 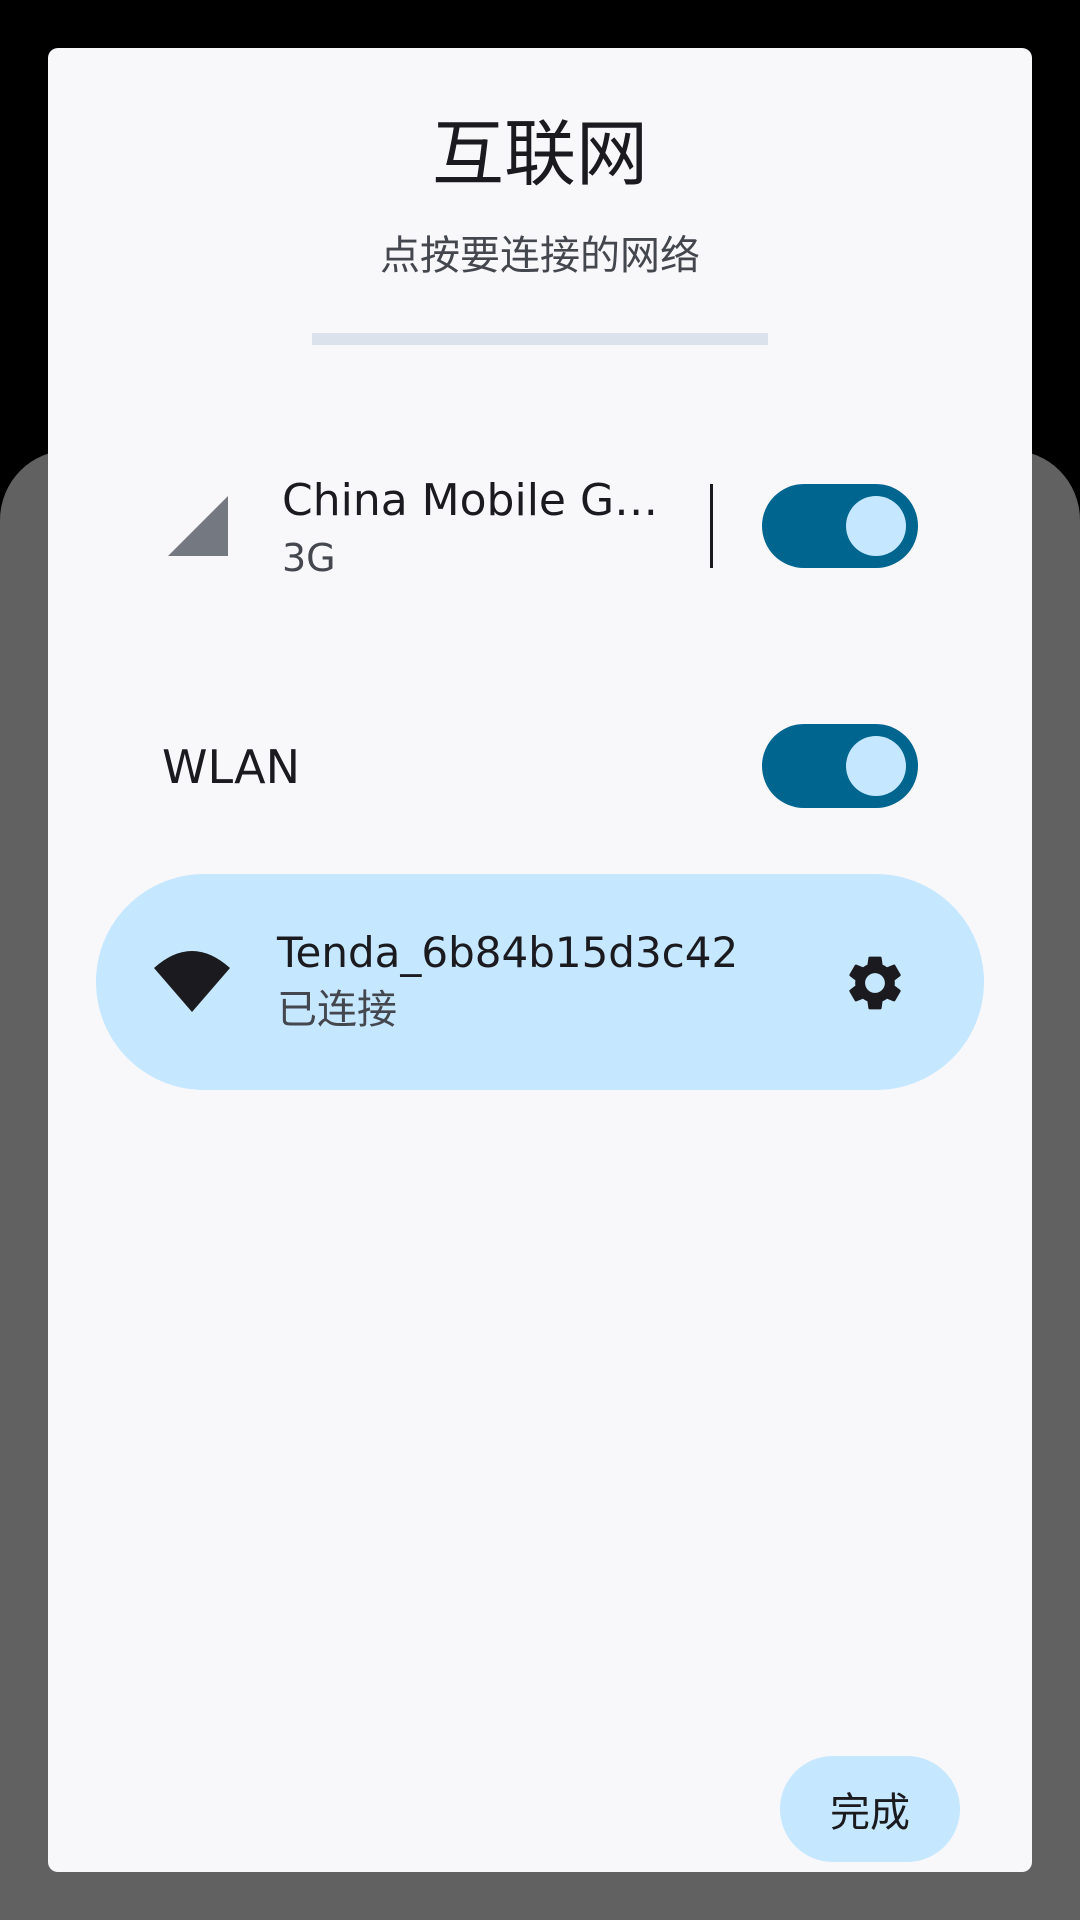 What do you see at coordinates (337, 1010) in the screenshot?
I see `network-status: 已连接` at bounding box center [337, 1010].